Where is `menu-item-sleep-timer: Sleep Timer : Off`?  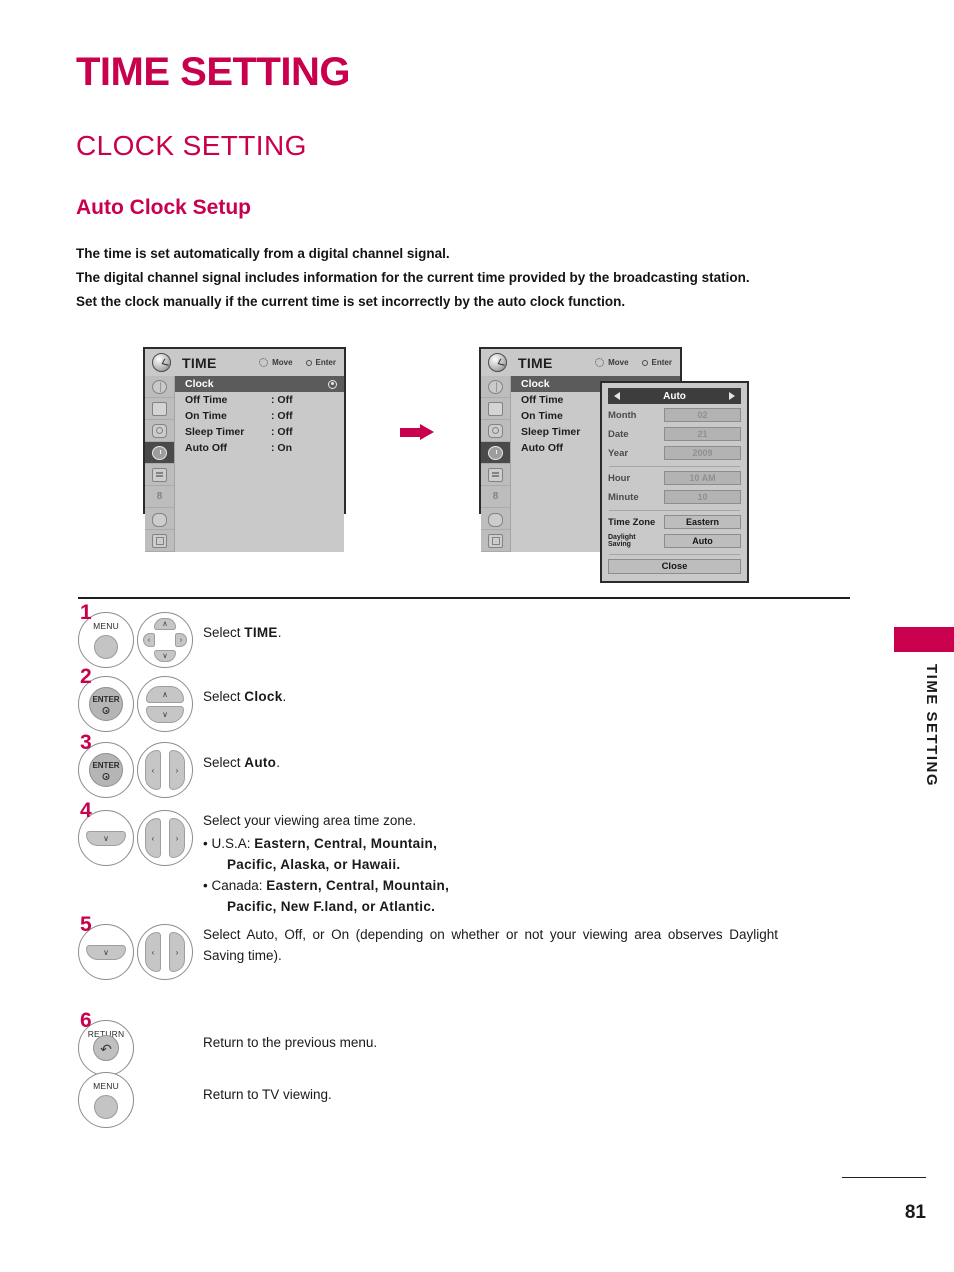
menu-item-sleep-timer: Sleep Timer : Off is located at coordinates (259, 432).